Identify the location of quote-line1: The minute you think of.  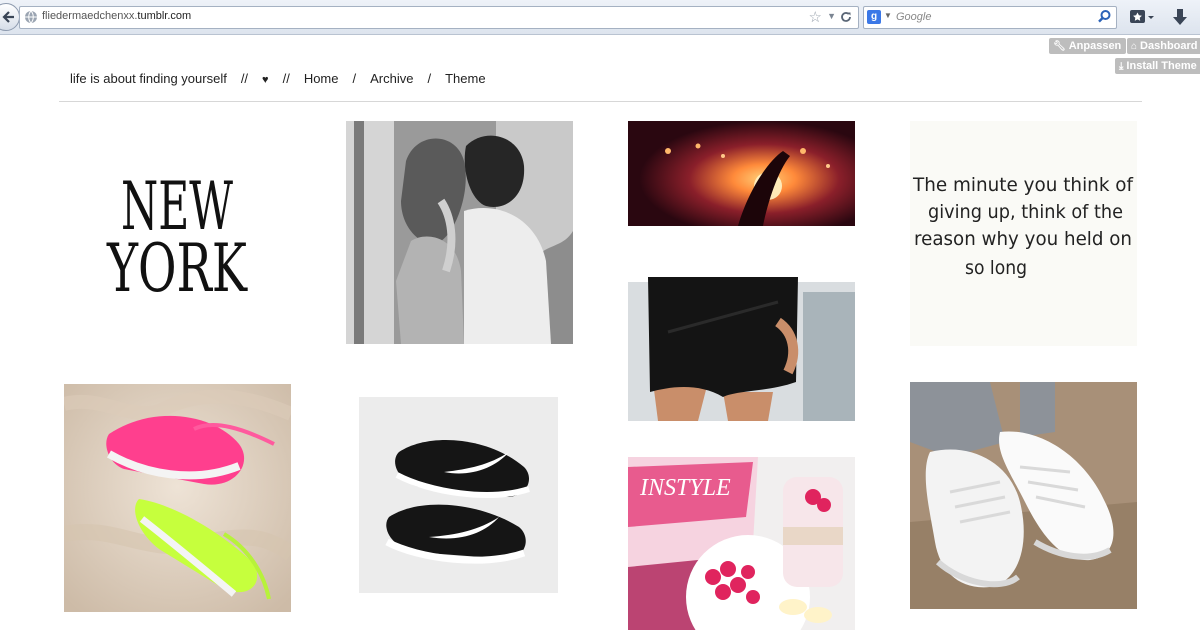
(1023, 185).